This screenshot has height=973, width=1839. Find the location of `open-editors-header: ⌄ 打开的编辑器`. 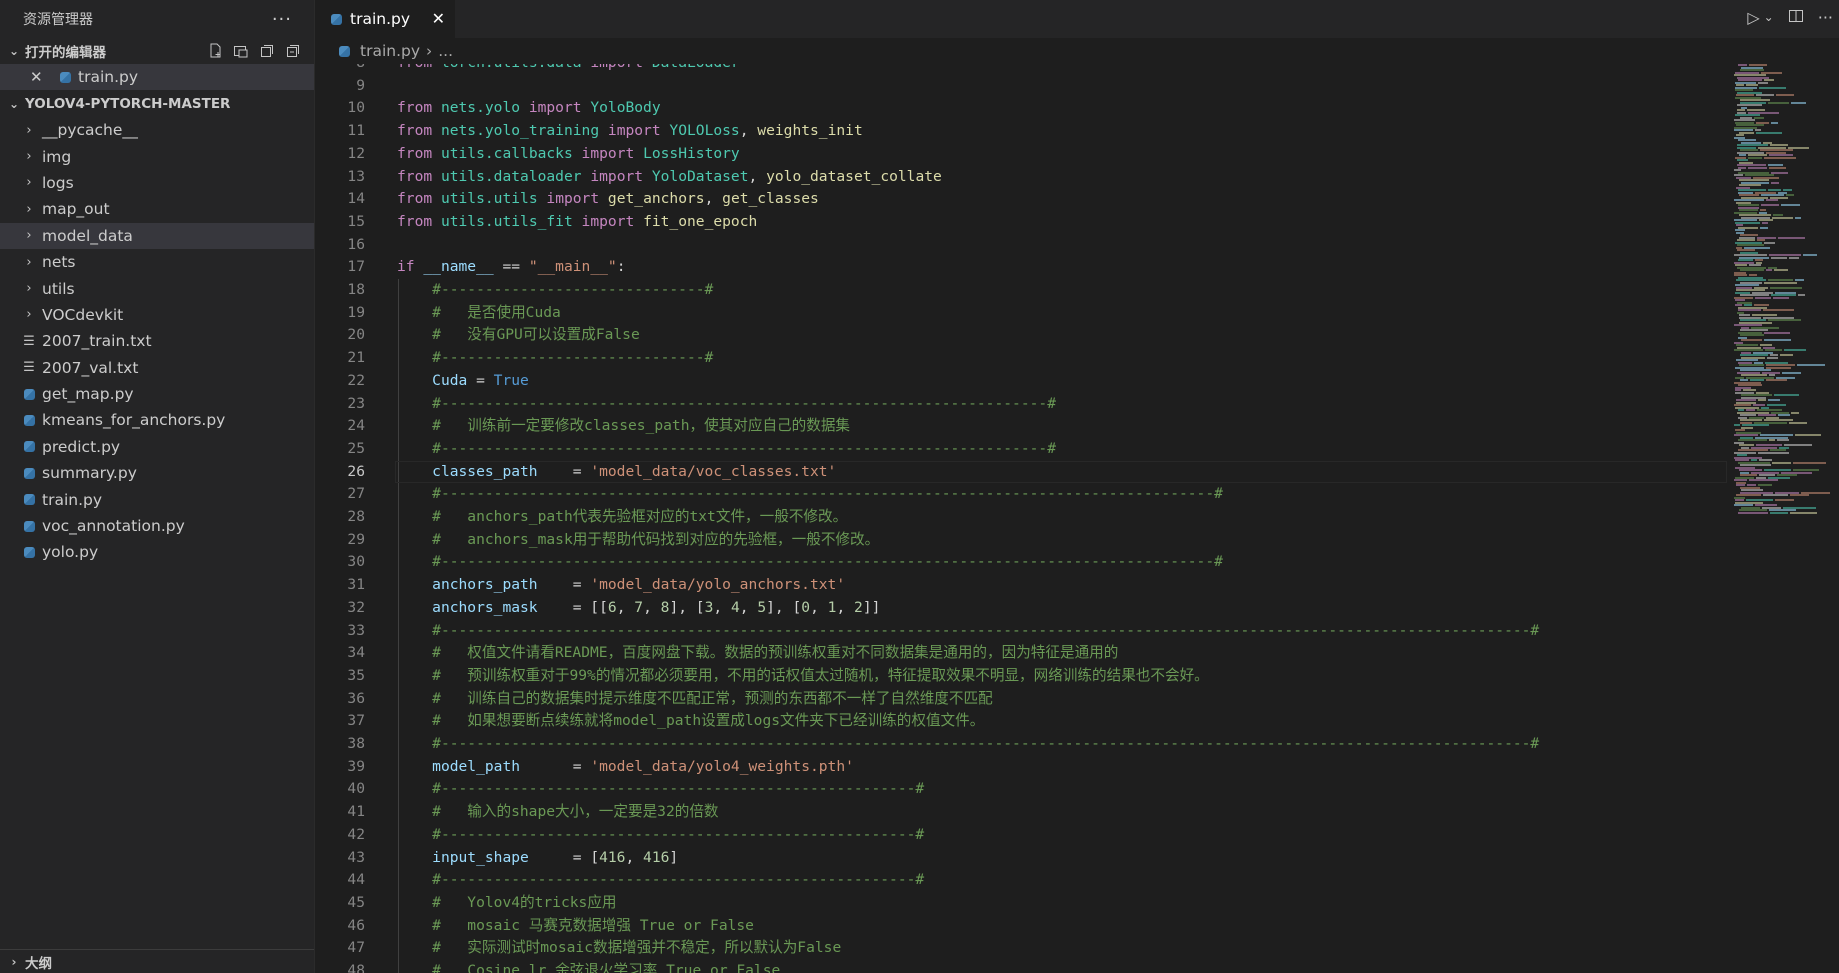

open-editors-header: ⌄ 打开的编辑器 is located at coordinates (157, 51).